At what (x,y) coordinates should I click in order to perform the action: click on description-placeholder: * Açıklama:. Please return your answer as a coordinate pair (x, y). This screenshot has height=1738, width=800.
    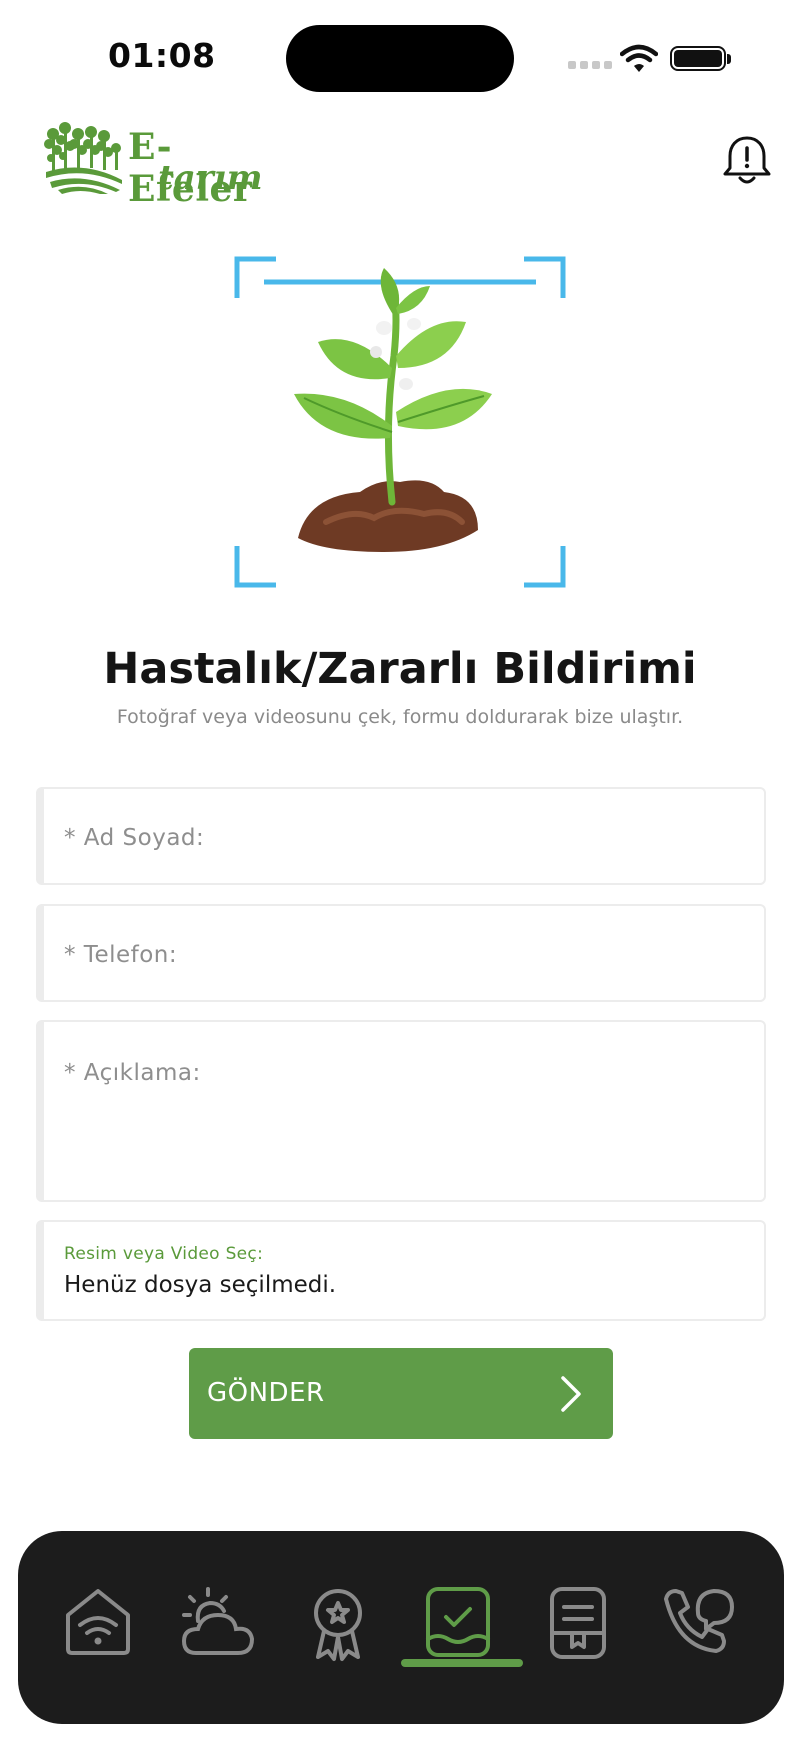
    Looking at the image, I should click on (132, 1073).